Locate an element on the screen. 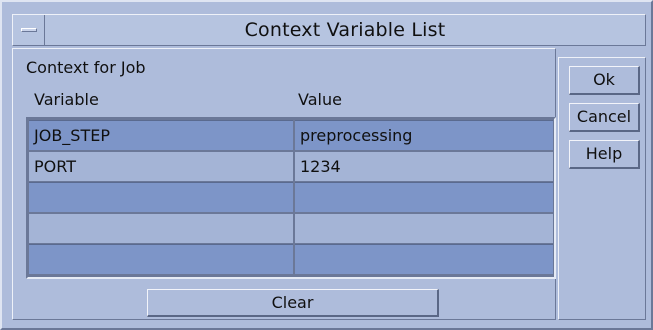  window-menu-icon is located at coordinates (28, 30).